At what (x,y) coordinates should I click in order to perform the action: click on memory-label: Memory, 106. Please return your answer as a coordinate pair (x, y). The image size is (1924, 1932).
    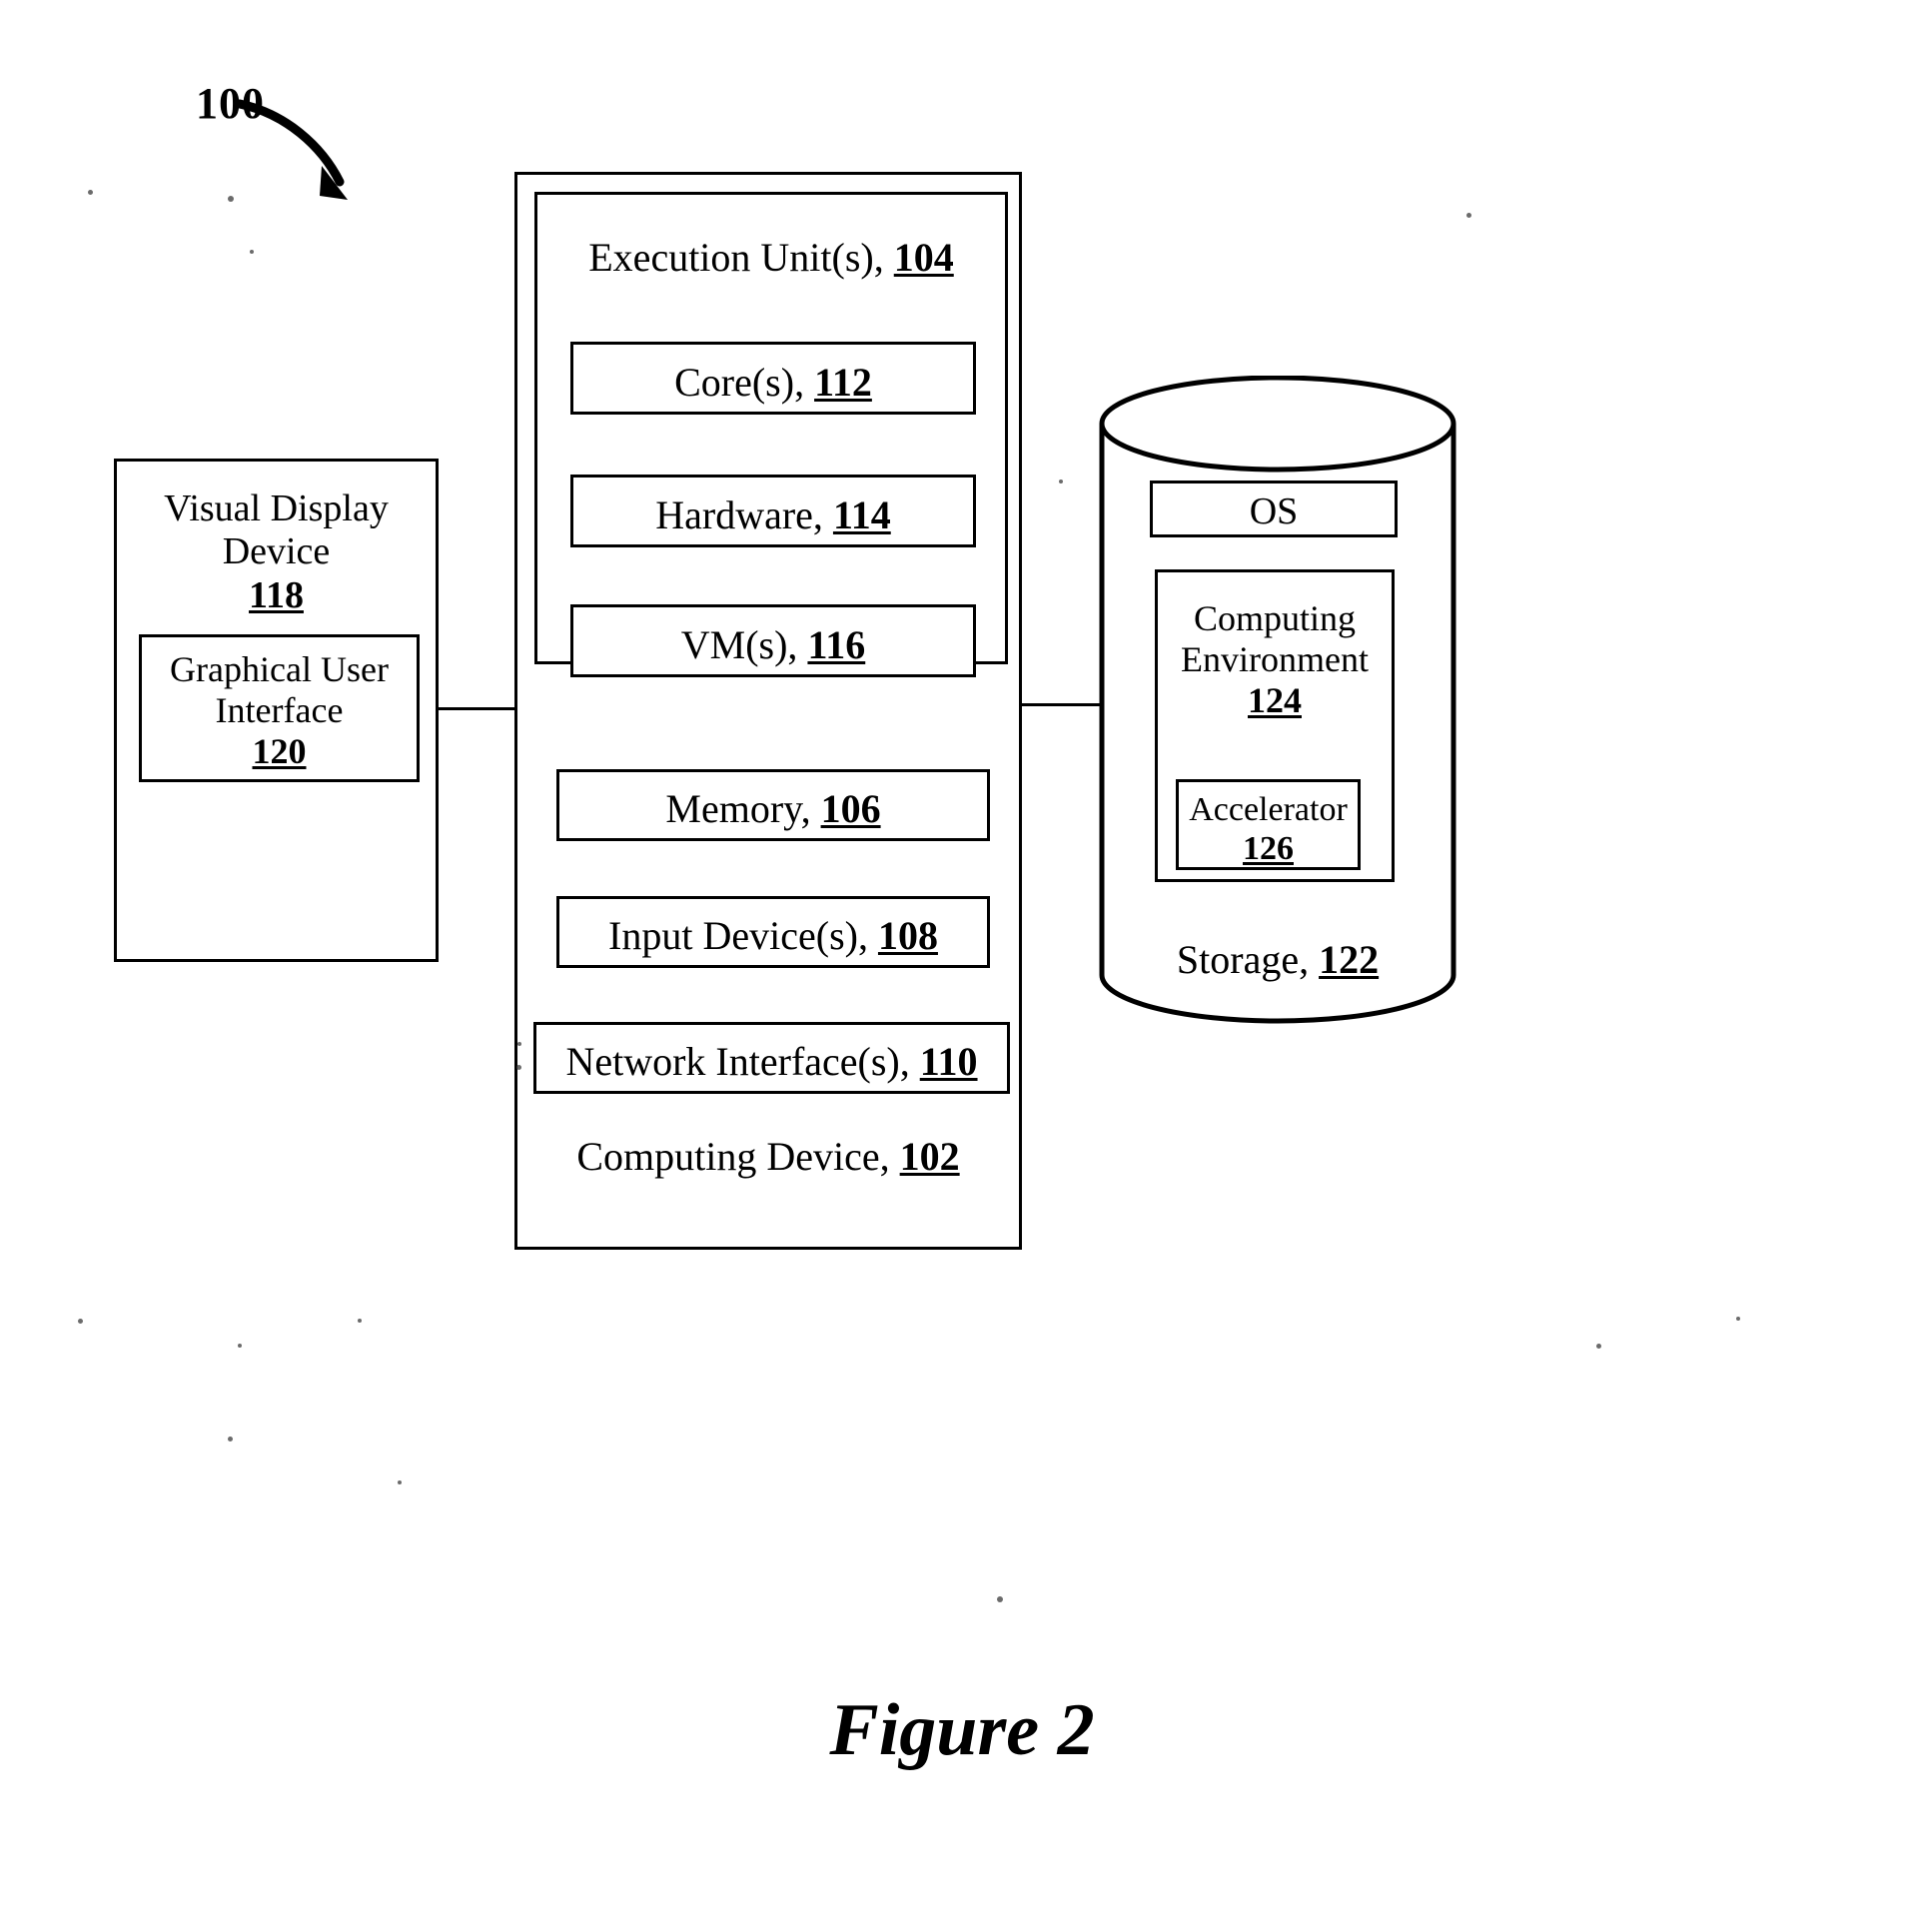
    Looking at the image, I should click on (773, 809).